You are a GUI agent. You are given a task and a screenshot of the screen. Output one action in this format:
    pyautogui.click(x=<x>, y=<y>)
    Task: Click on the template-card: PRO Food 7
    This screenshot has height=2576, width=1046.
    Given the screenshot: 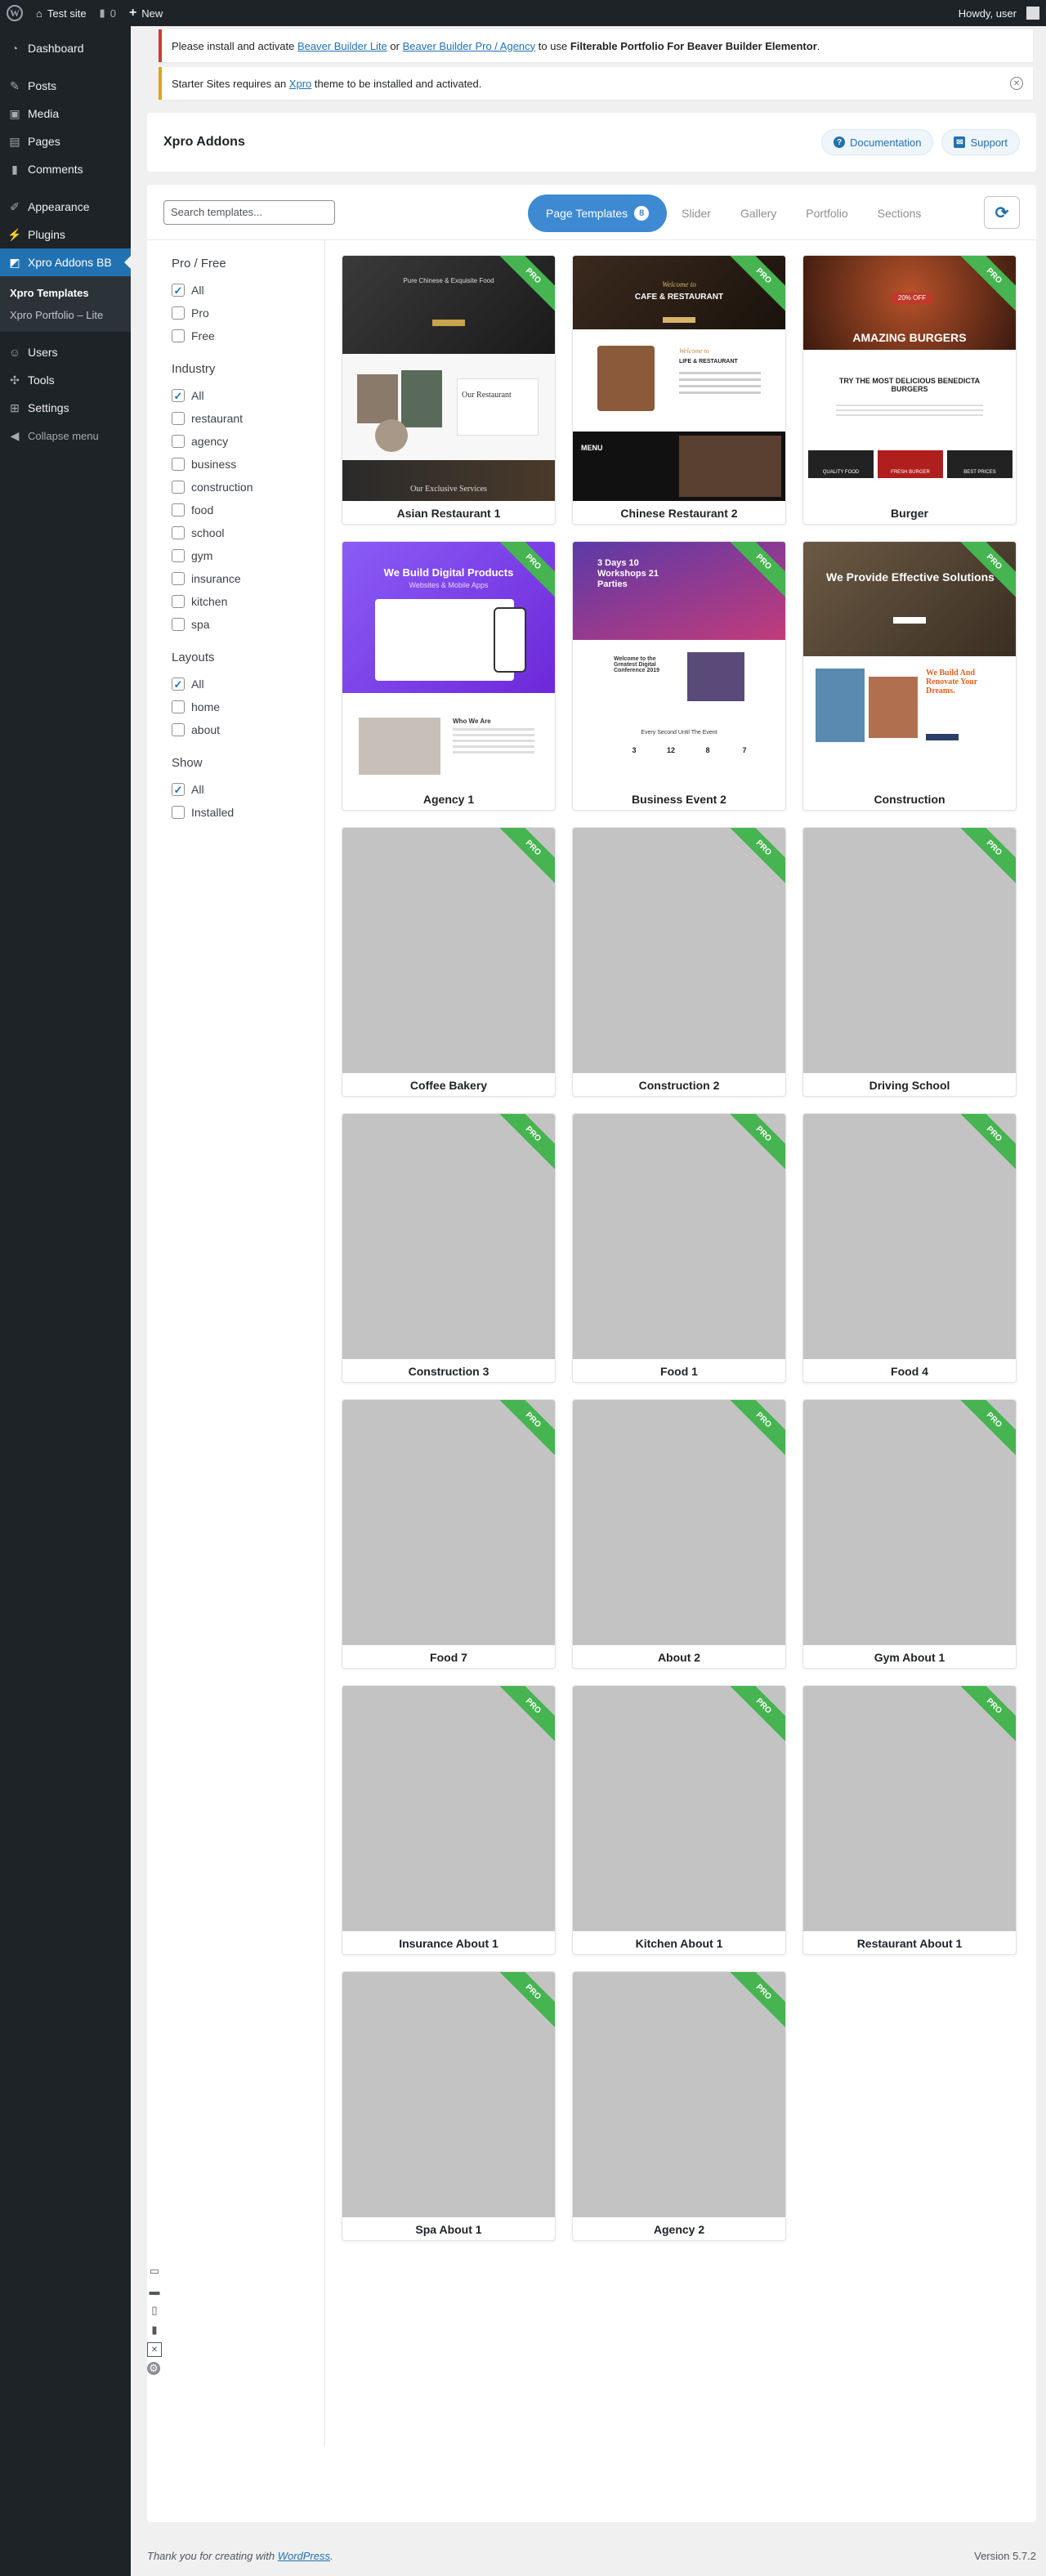 What is the action you would take?
    pyautogui.click(x=449, y=1534)
    